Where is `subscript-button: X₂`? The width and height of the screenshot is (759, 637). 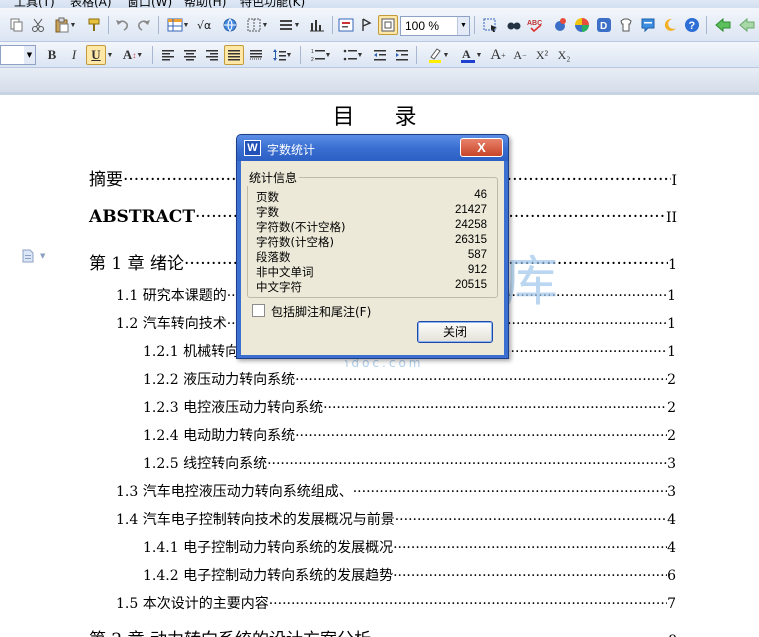 subscript-button: X₂ is located at coordinates (564, 55).